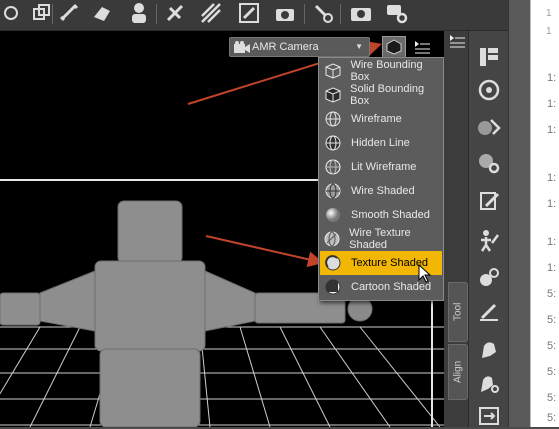 The image size is (559, 429). I want to click on camera-select: AMR Camera ▼, so click(299, 47).